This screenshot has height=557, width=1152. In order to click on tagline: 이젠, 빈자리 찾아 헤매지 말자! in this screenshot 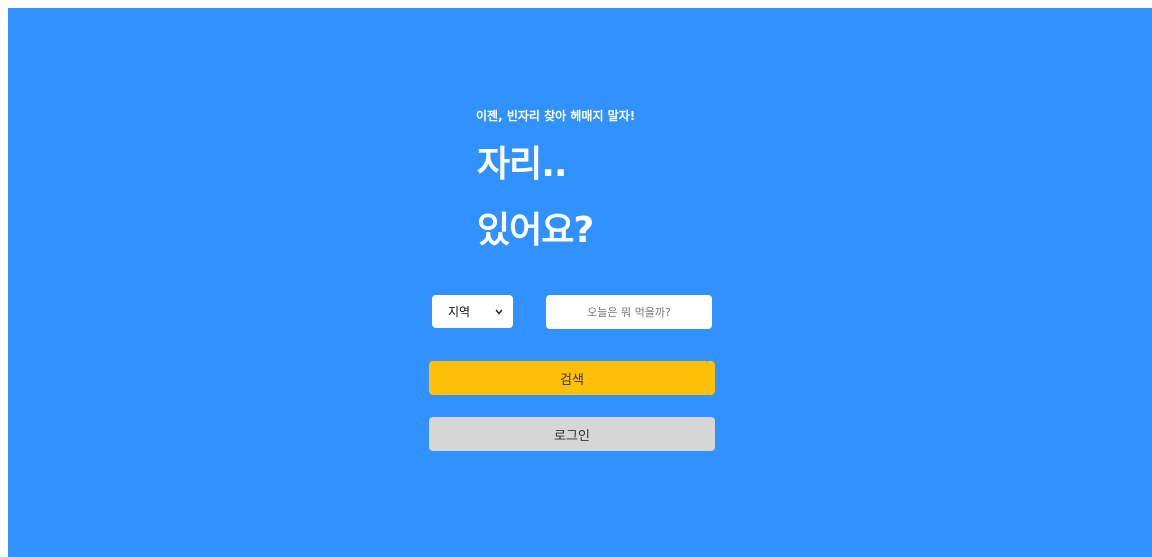, I will do `click(556, 116)`.